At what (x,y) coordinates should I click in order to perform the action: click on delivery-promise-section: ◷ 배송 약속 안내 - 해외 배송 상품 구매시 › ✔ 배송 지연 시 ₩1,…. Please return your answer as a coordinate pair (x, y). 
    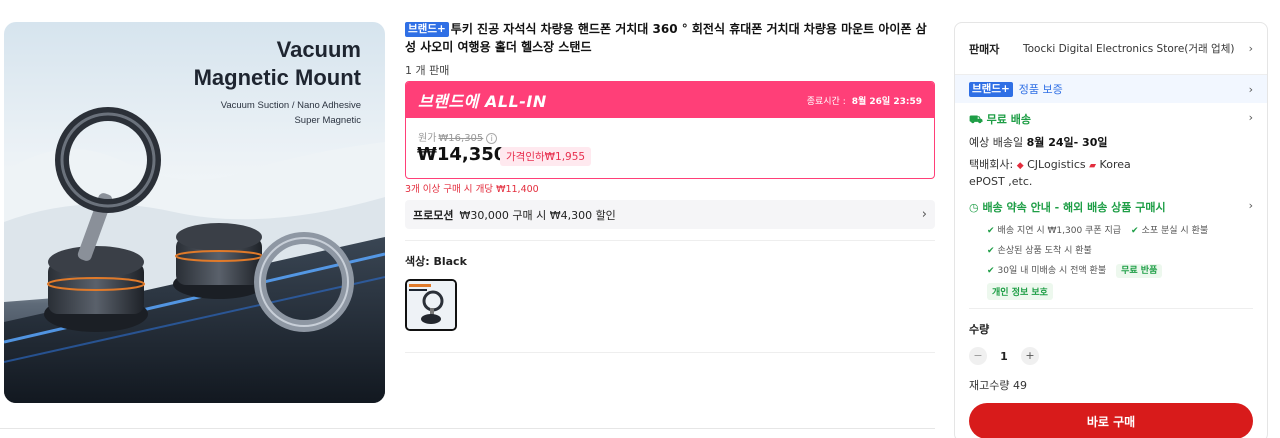
    Looking at the image, I should click on (1111, 244).